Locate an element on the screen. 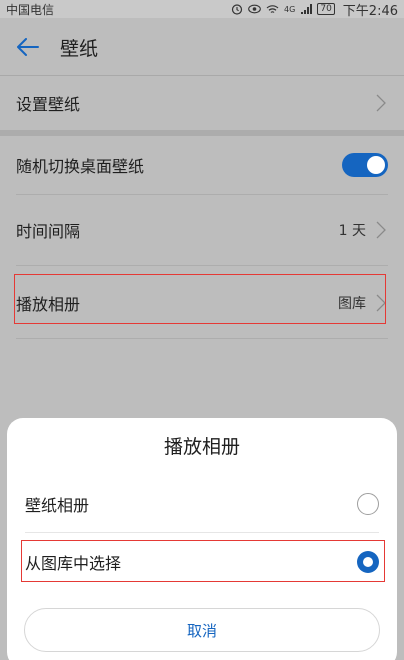  app-header: 壁纸 is located at coordinates (202, 47).